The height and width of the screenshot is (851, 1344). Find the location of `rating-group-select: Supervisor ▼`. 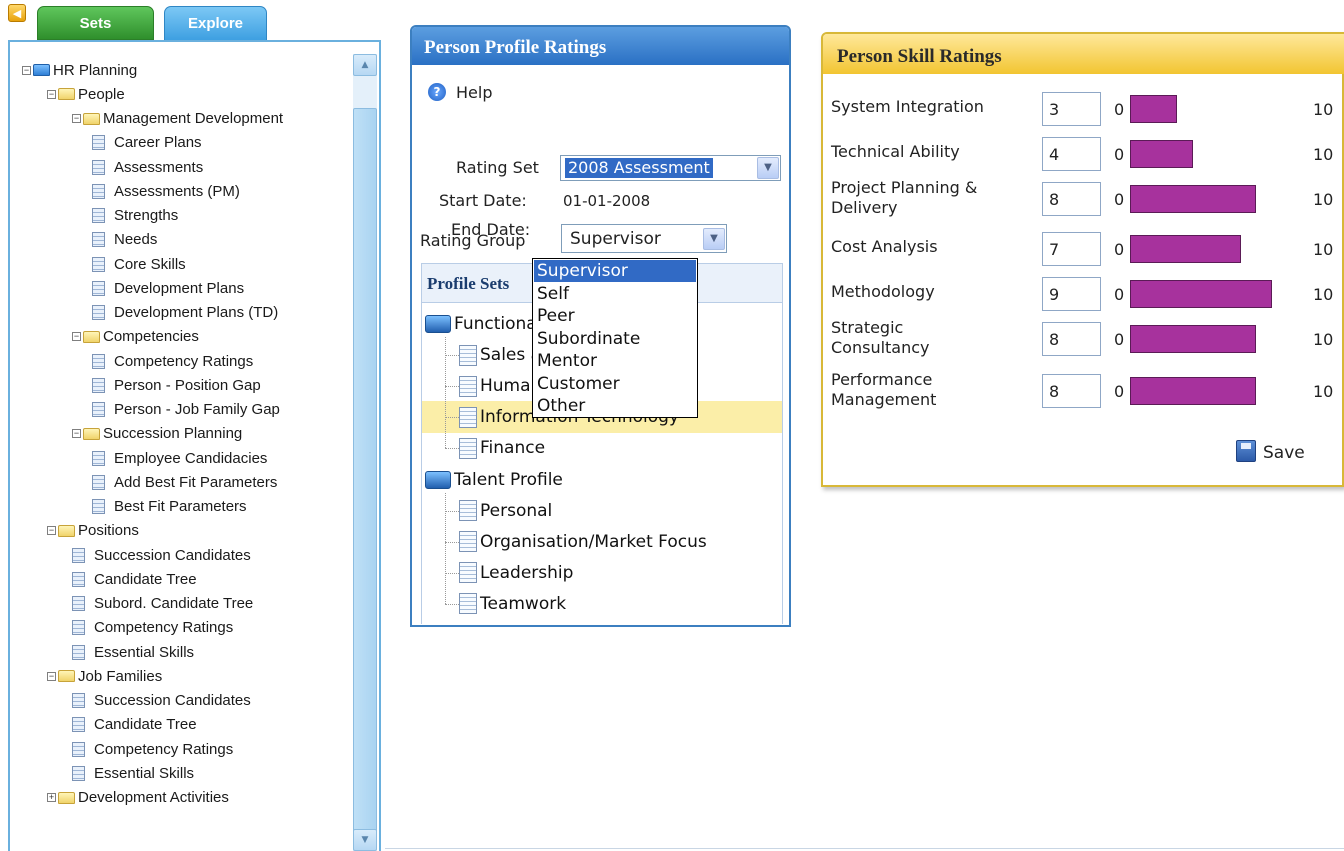

rating-group-select: Supervisor ▼ is located at coordinates (644, 238).